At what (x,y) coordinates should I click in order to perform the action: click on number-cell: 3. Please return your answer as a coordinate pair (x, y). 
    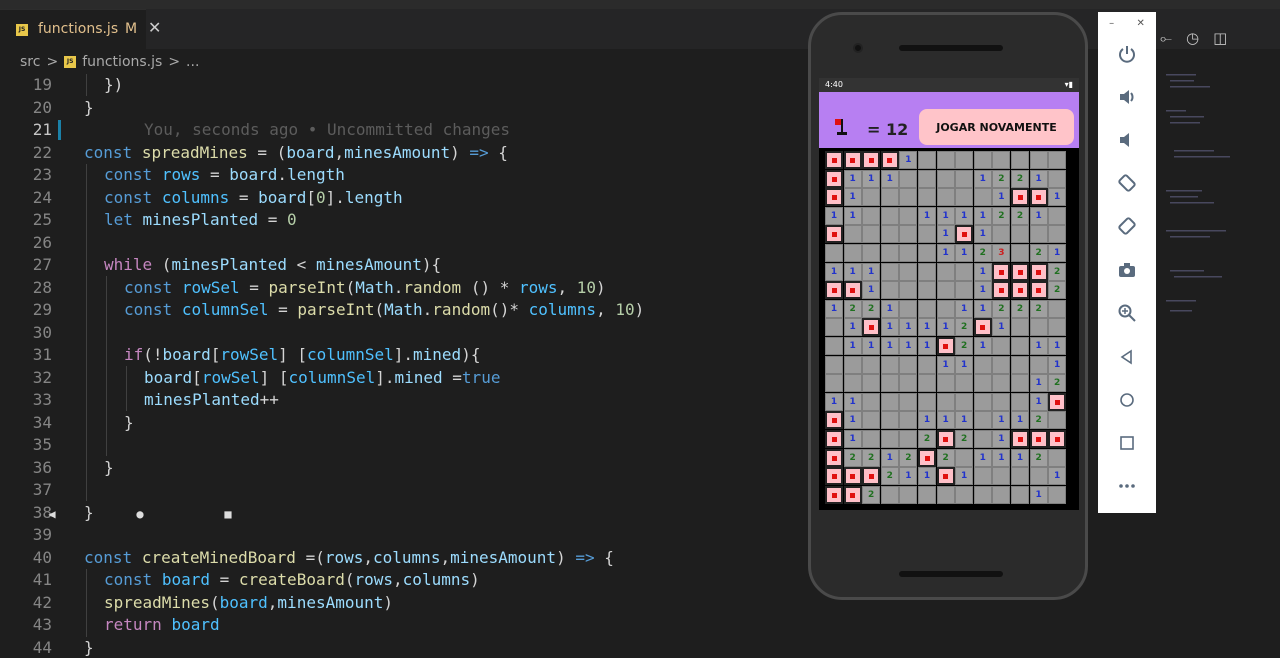
    Looking at the image, I should click on (1001, 253).